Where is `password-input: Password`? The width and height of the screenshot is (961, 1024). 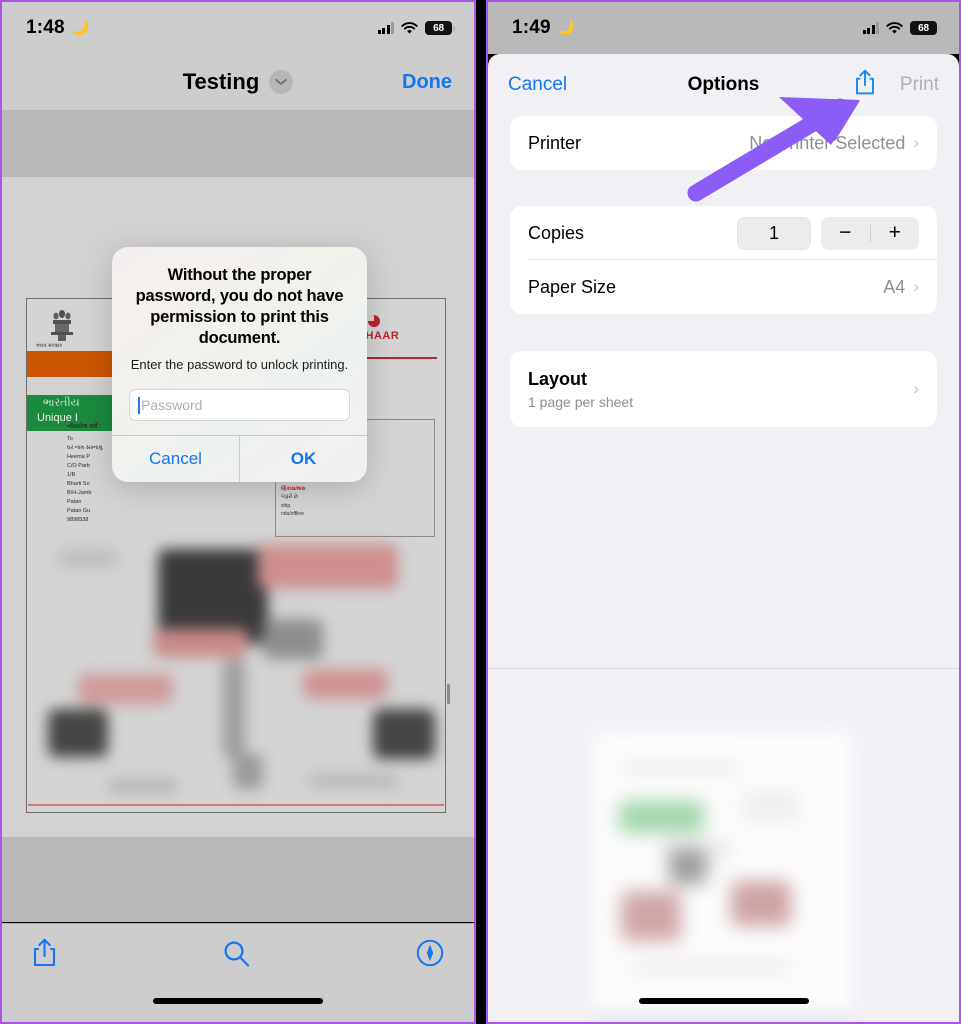 password-input: Password is located at coordinates (239, 405).